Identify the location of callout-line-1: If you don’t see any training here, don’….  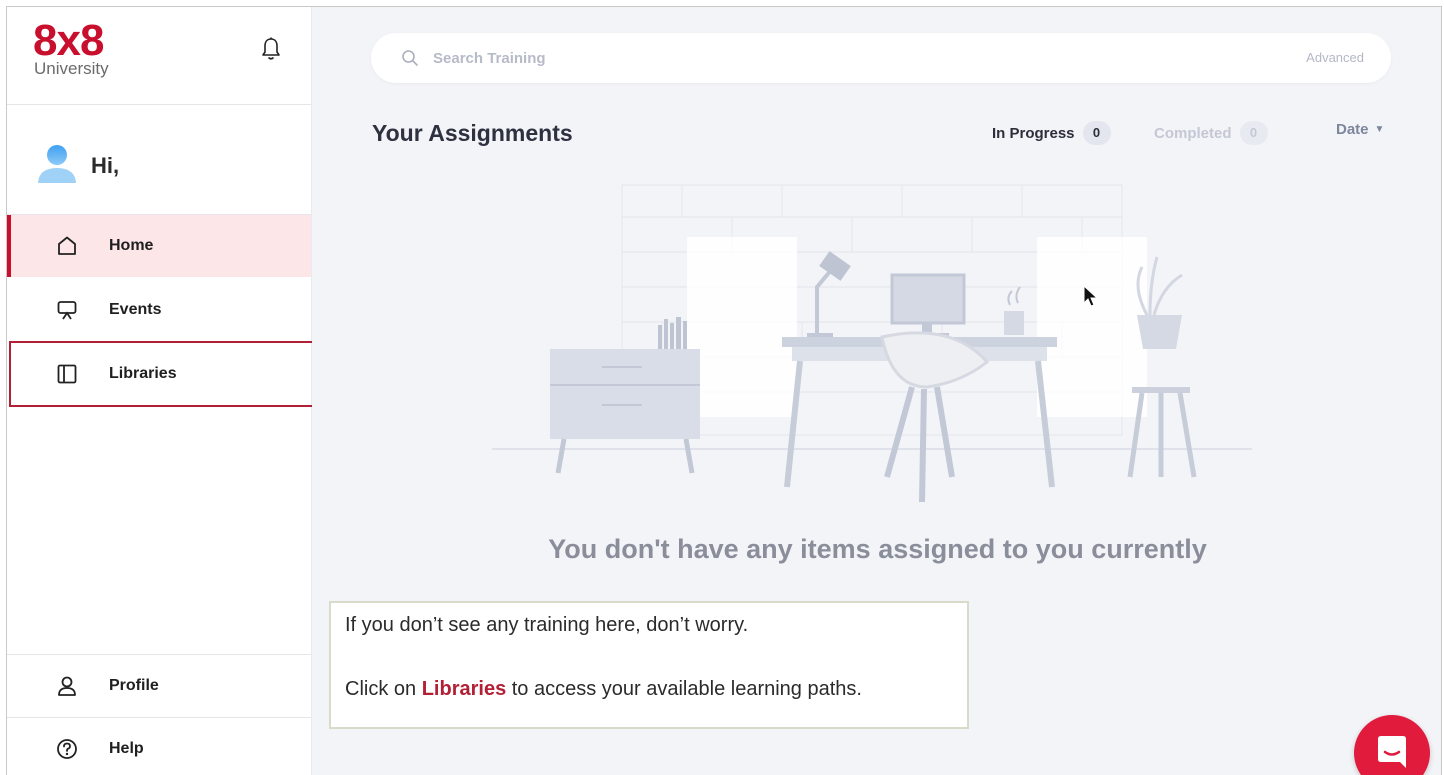
(547, 625).